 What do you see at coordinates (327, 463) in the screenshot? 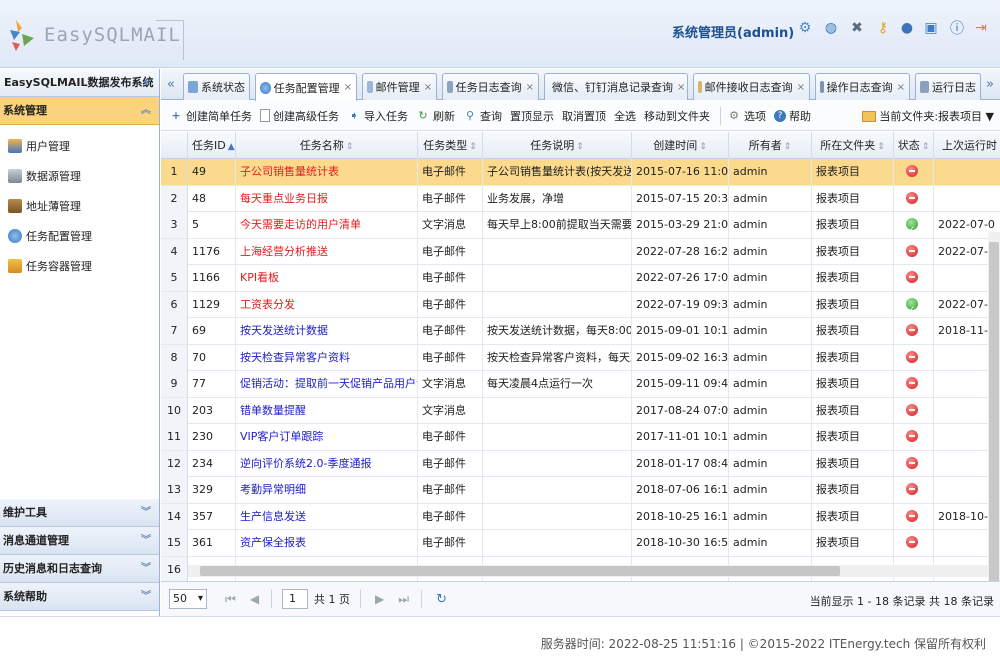
I see `cell-name: 逆向评价系统2.0-季度通报` at bounding box center [327, 463].